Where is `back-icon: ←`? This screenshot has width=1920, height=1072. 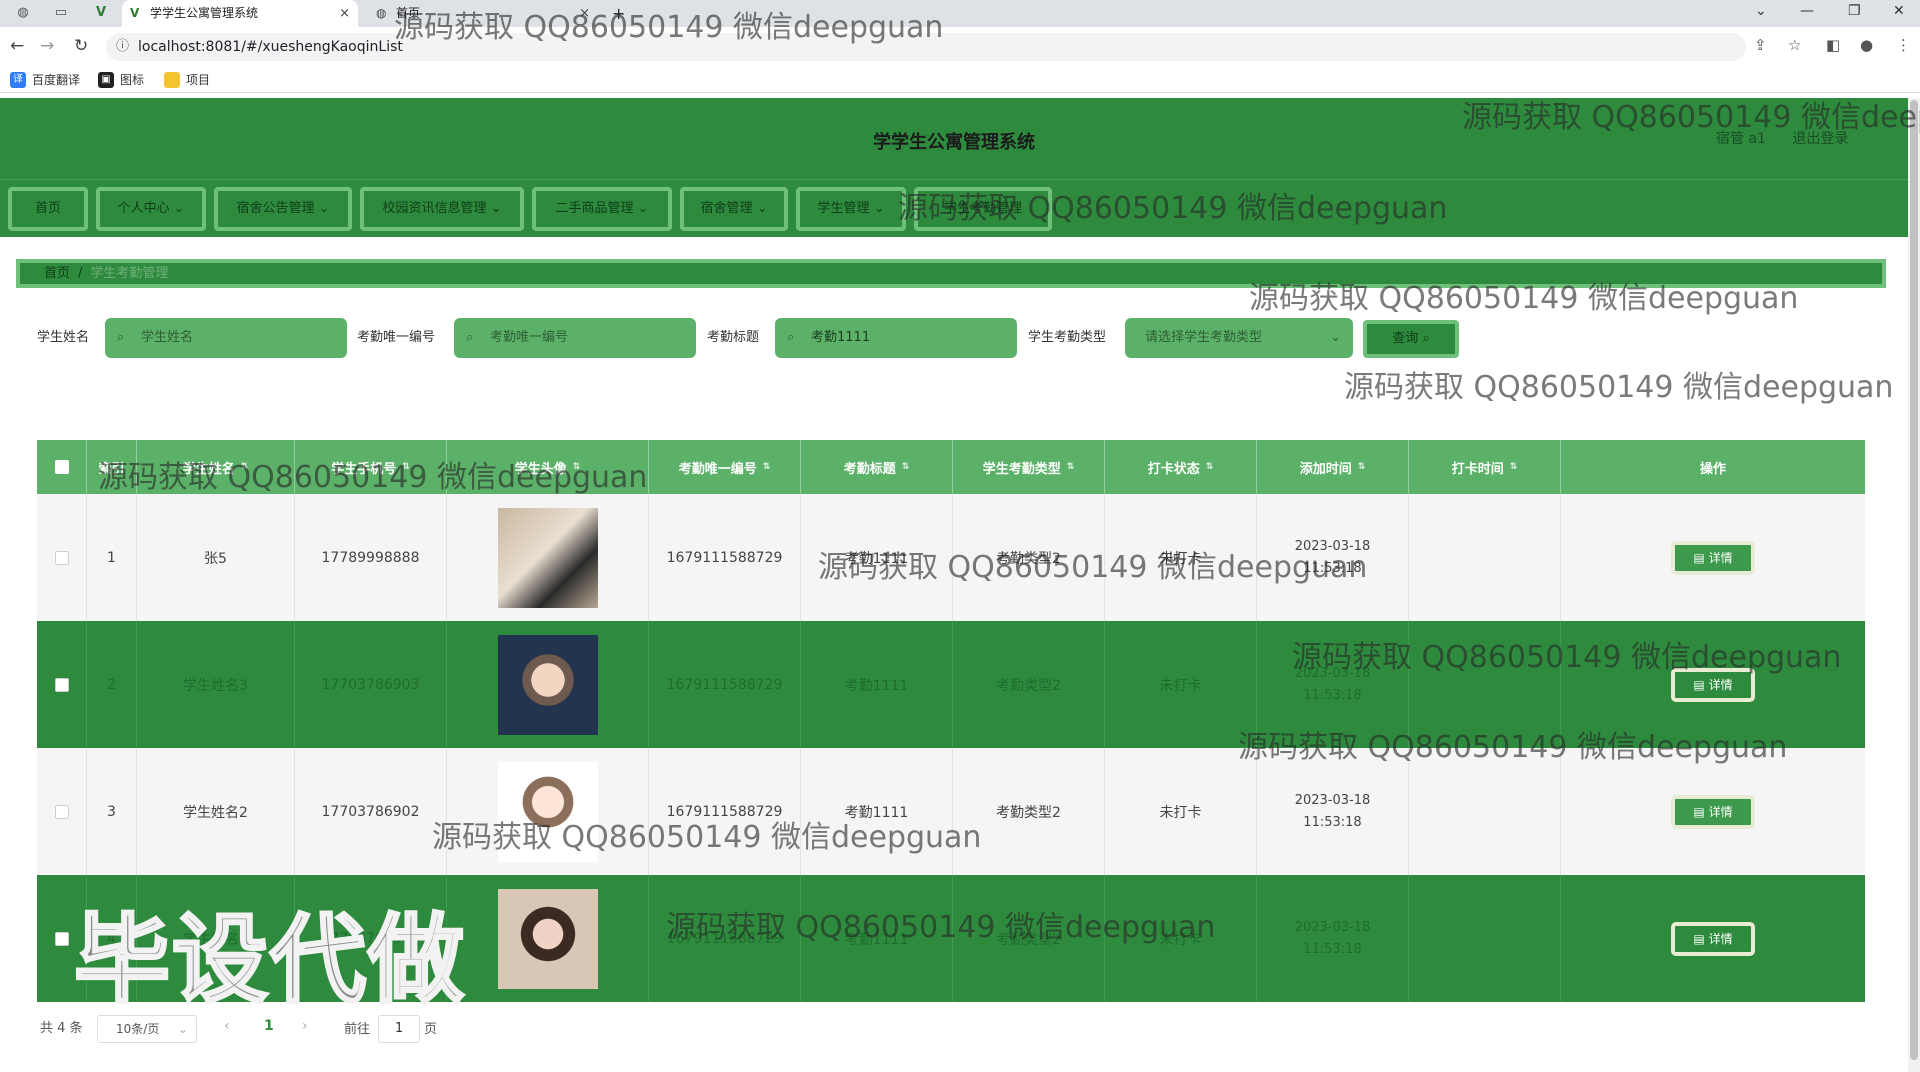 back-icon: ← is located at coordinates (17, 46).